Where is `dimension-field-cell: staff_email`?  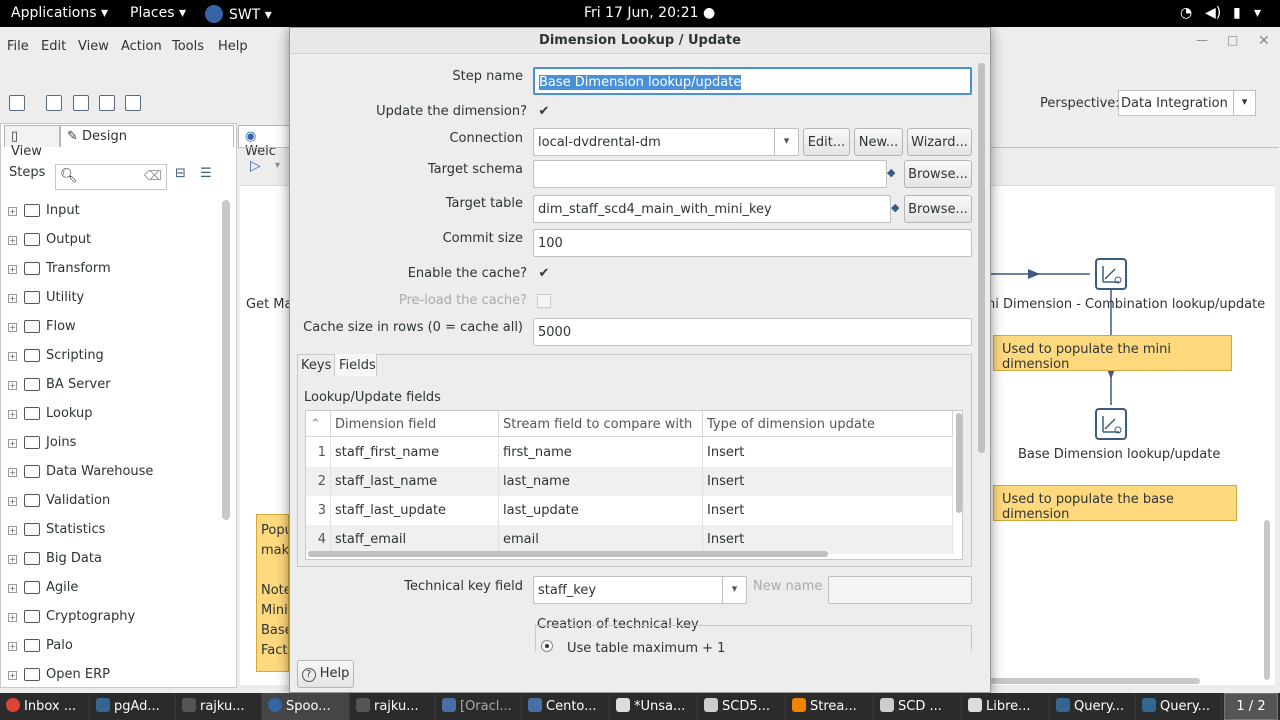 dimension-field-cell: staff_email is located at coordinates (415, 539).